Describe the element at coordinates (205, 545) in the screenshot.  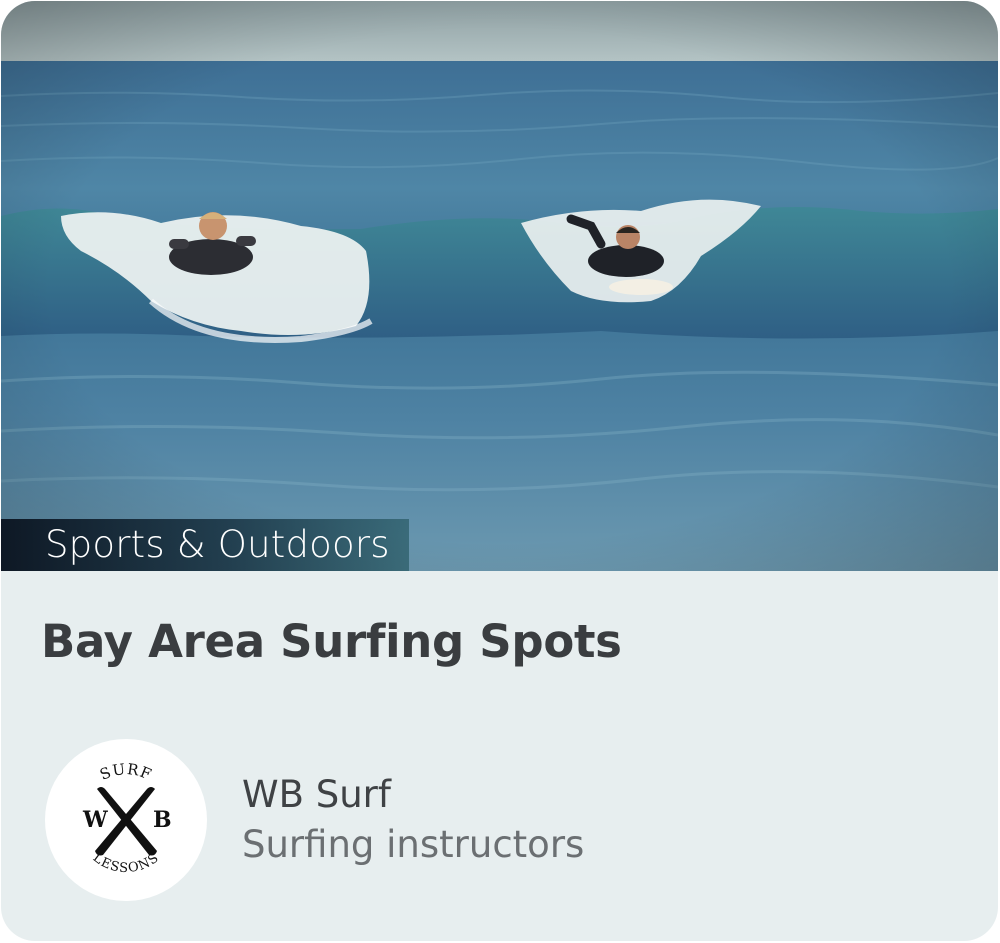
I see `category-label: Sports & Outdoors` at that location.